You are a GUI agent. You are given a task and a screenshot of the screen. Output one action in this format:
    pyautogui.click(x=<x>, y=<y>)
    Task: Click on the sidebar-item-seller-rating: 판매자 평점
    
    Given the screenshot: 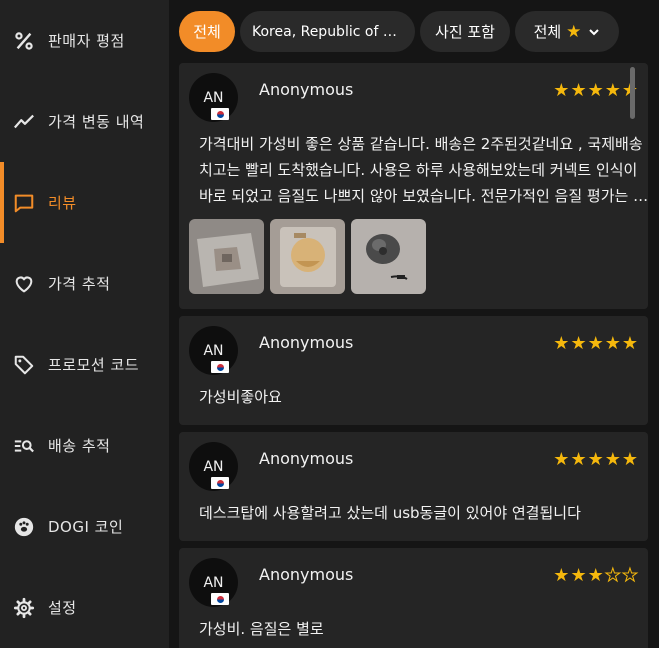 What is the action you would take?
    pyautogui.click(x=84, y=40)
    